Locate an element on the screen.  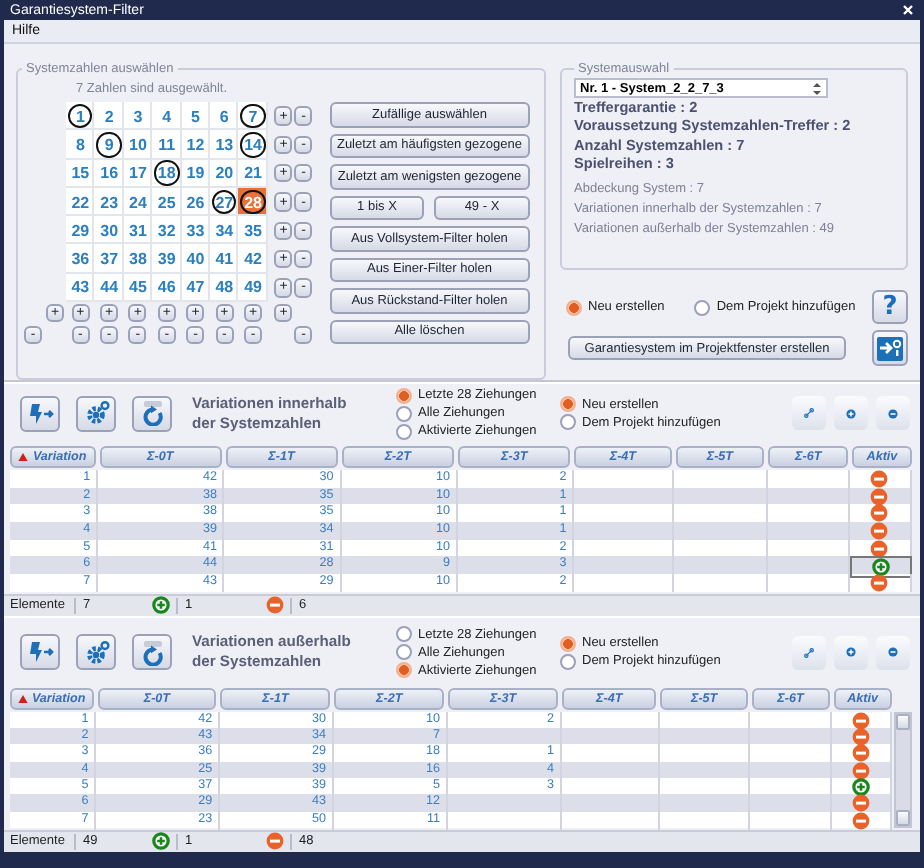
number: 43 is located at coordinates (80, 288).